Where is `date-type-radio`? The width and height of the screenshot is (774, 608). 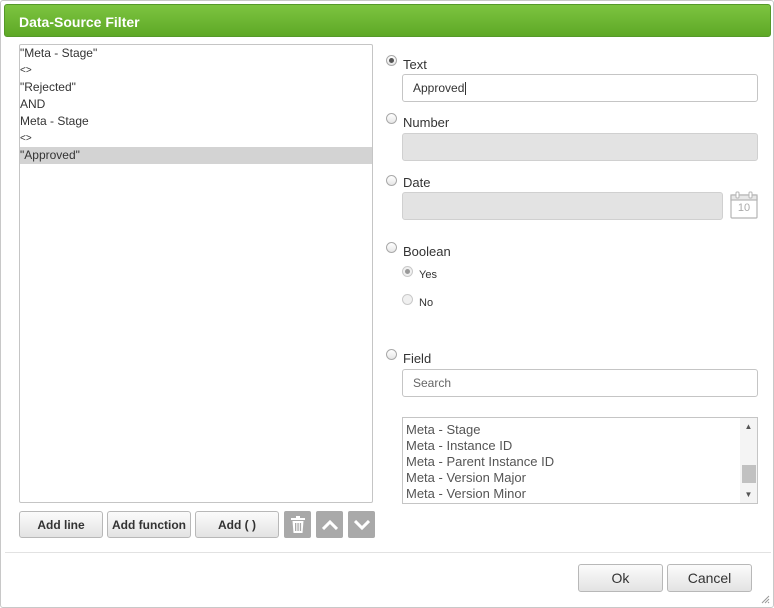
date-type-radio is located at coordinates (391, 180).